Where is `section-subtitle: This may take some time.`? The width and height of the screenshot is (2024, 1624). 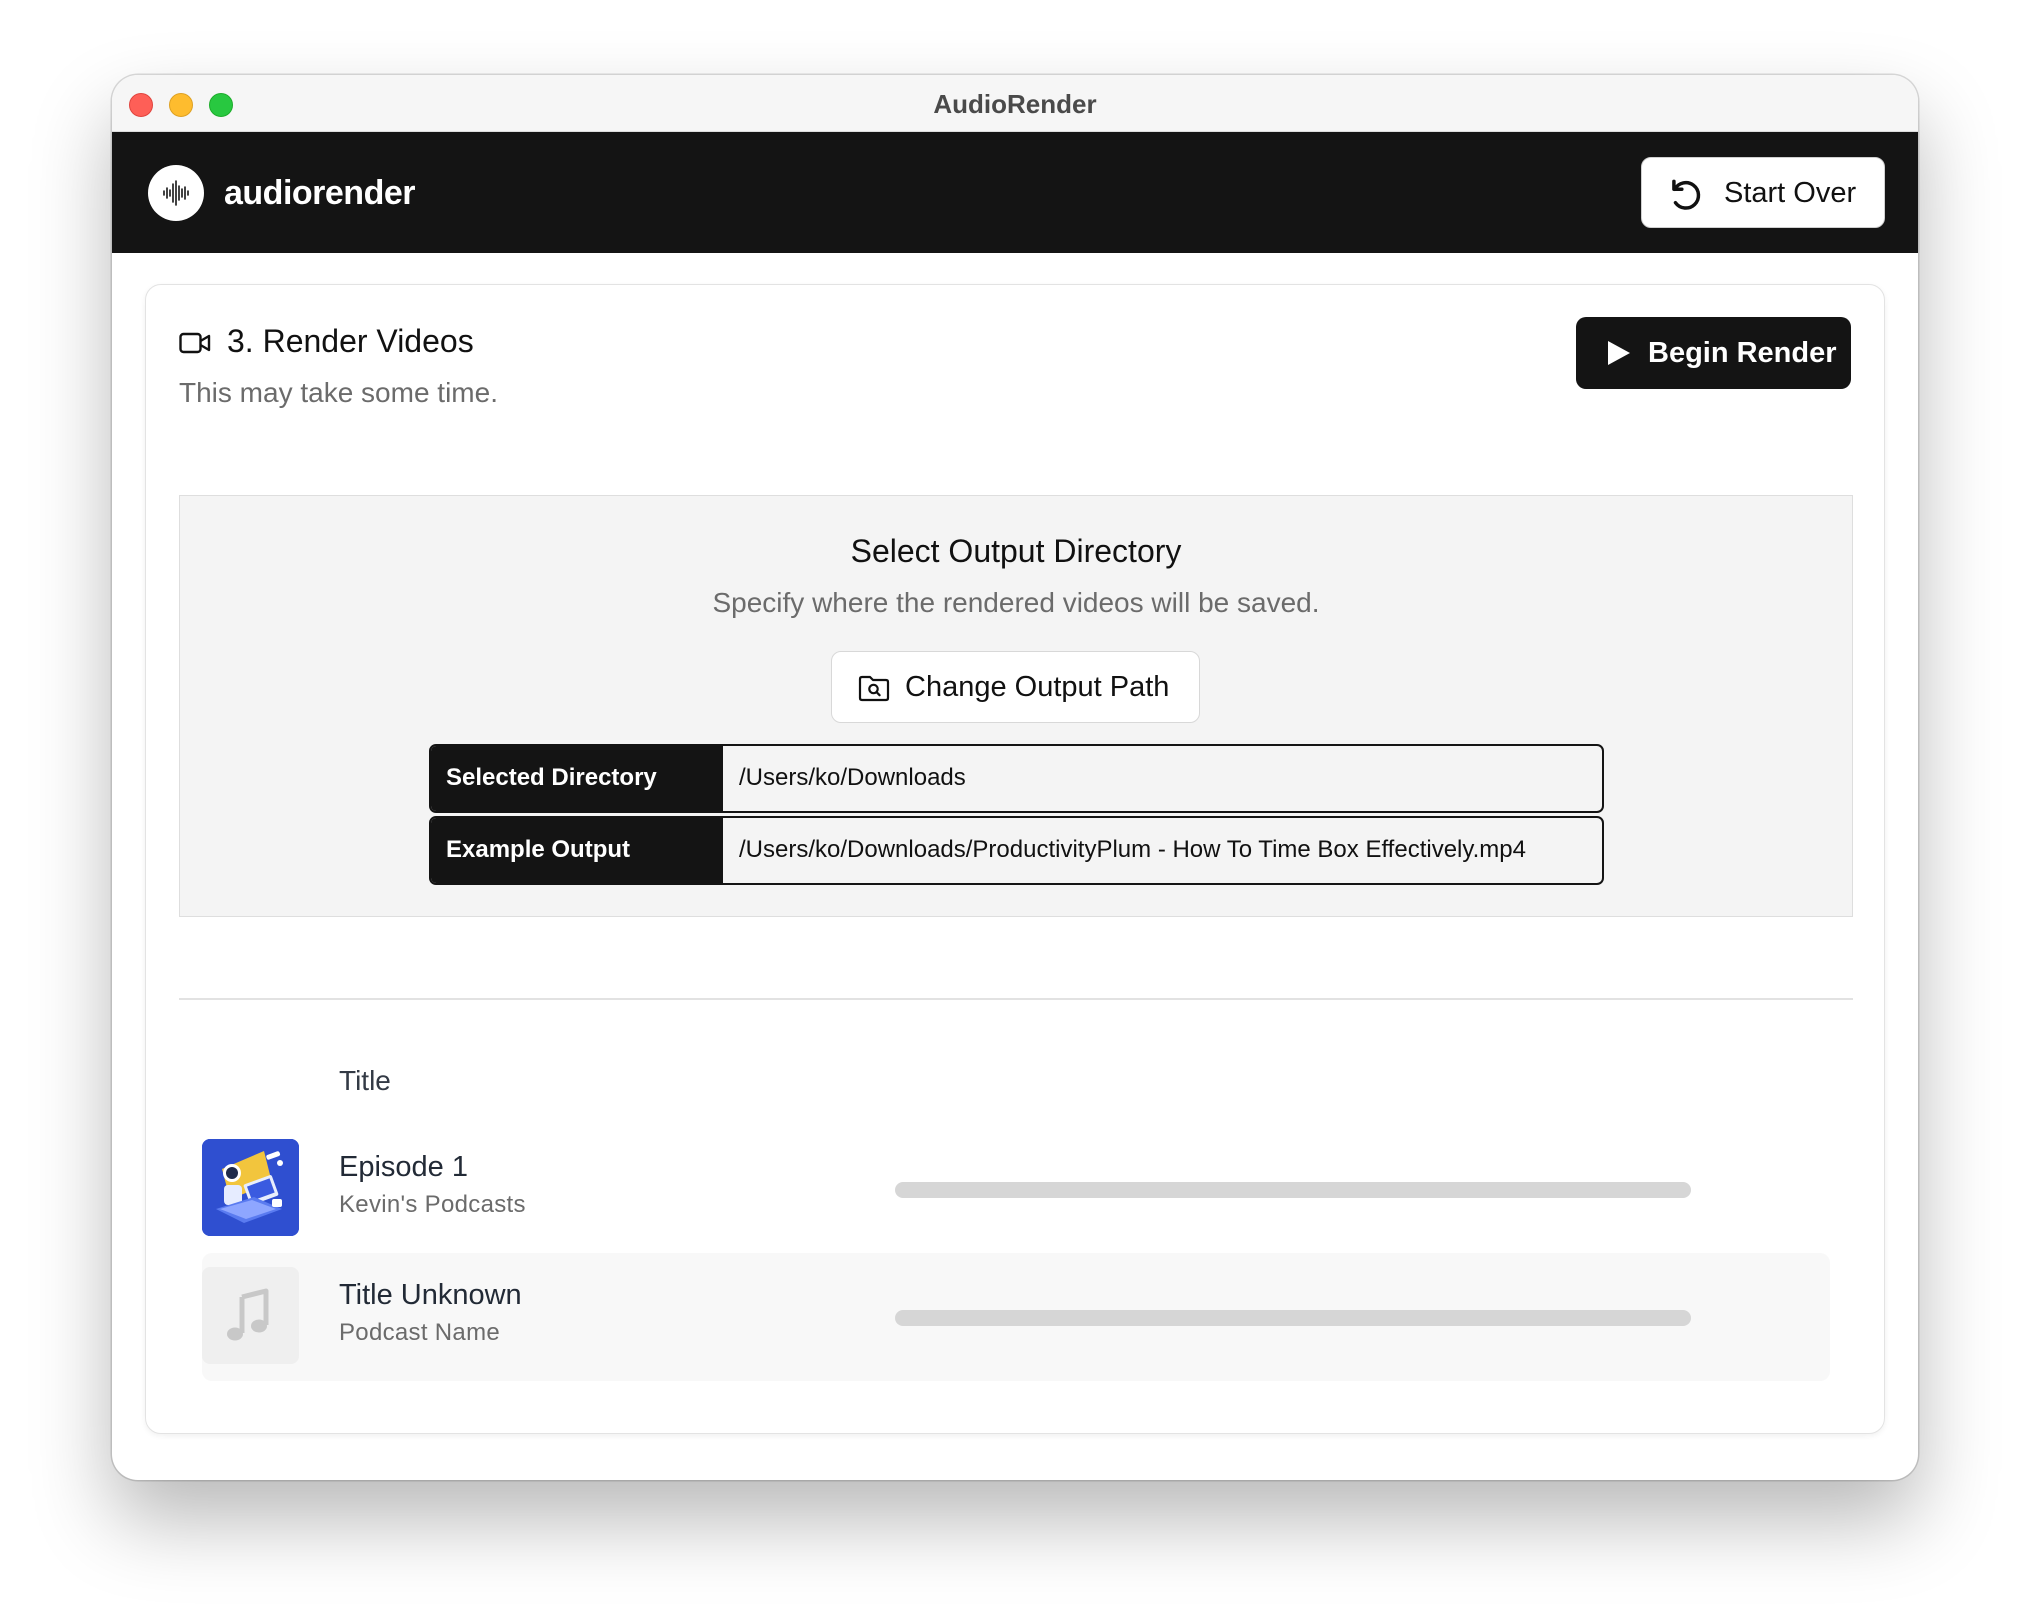
section-subtitle: This may take some time. is located at coordinates (338, 392).